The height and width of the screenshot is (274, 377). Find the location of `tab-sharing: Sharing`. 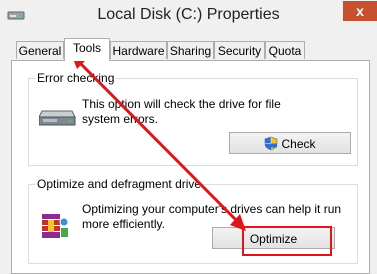

tab-sharing: Sharing is located at coordinates (190, 50).